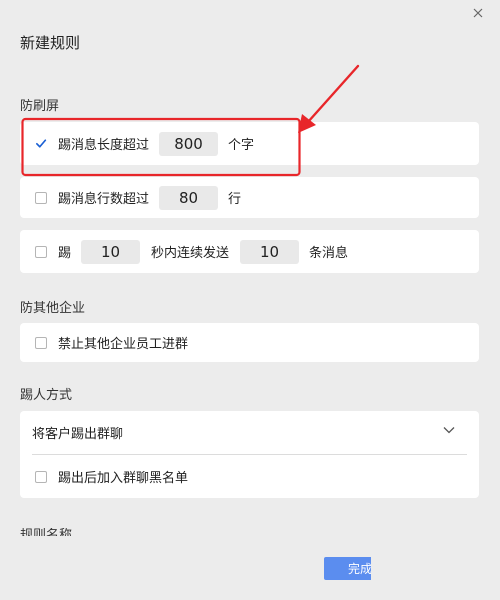 This screenshot has height=600, width=500. I want to click on consecutive-checkbox, so click(41, 251).